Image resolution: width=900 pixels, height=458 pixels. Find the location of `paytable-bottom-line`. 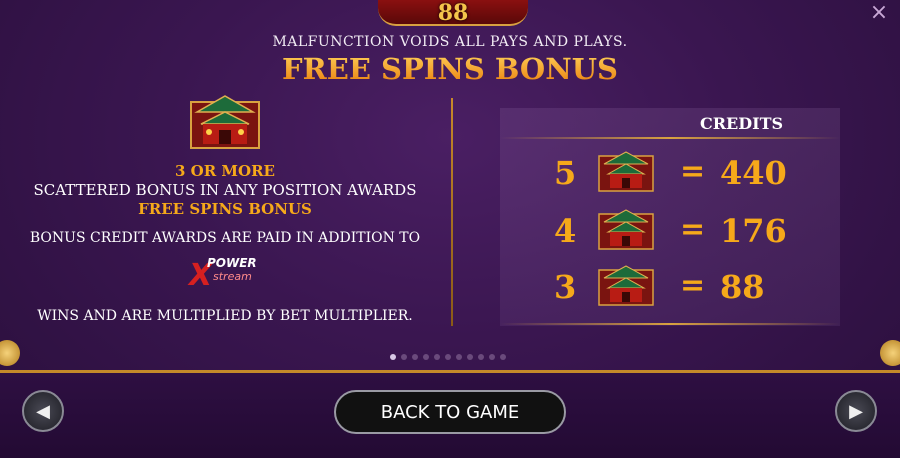

paytable-bottom-line is located at coordinates (670, 324).